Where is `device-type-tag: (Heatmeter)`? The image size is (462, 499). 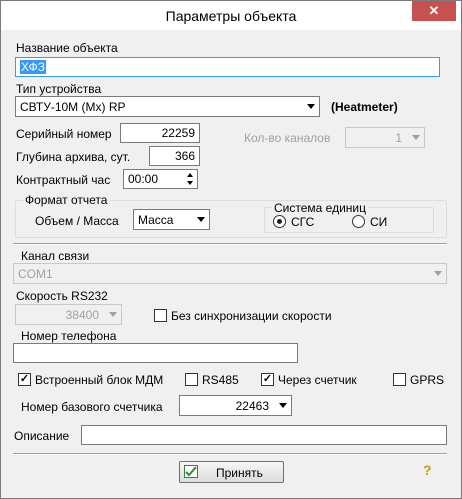 device-type-tag: (Heatmeter) is located at coordinates (364, 107).